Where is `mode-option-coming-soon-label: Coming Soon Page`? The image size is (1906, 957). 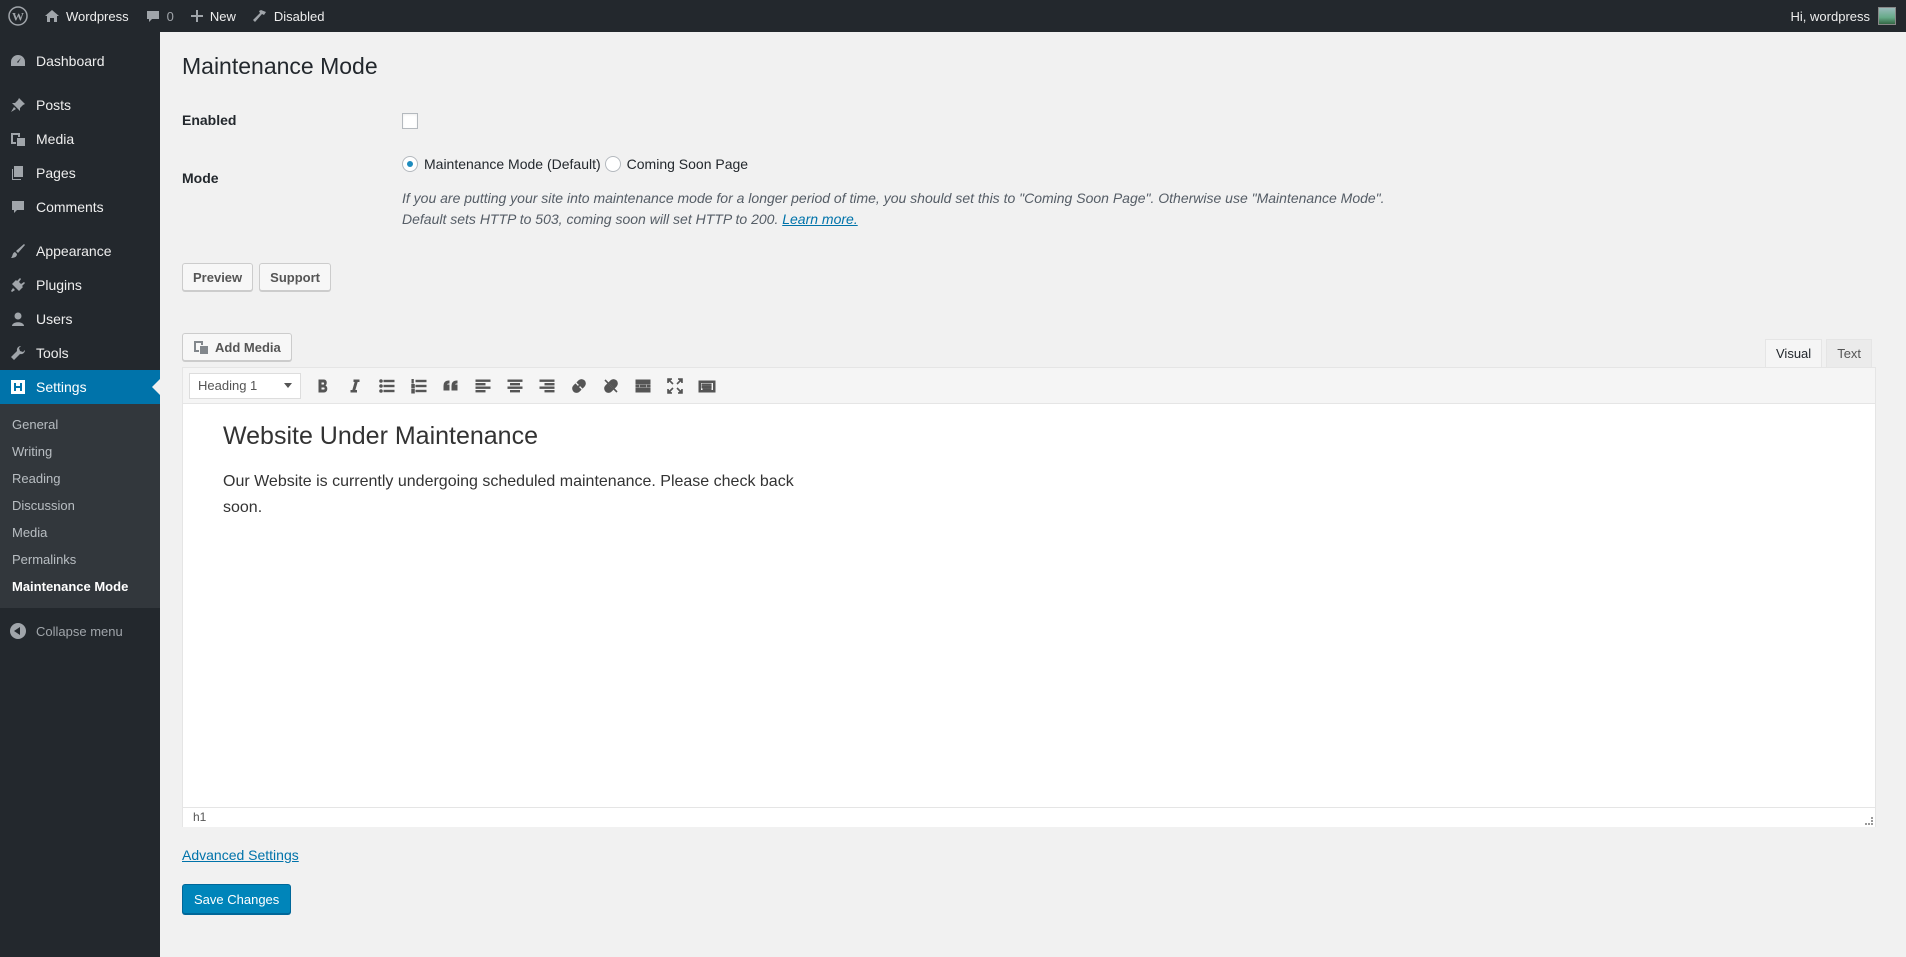
mode-option-coming-soon-label: Coming Soon Page is located at coordinates (687, 164).